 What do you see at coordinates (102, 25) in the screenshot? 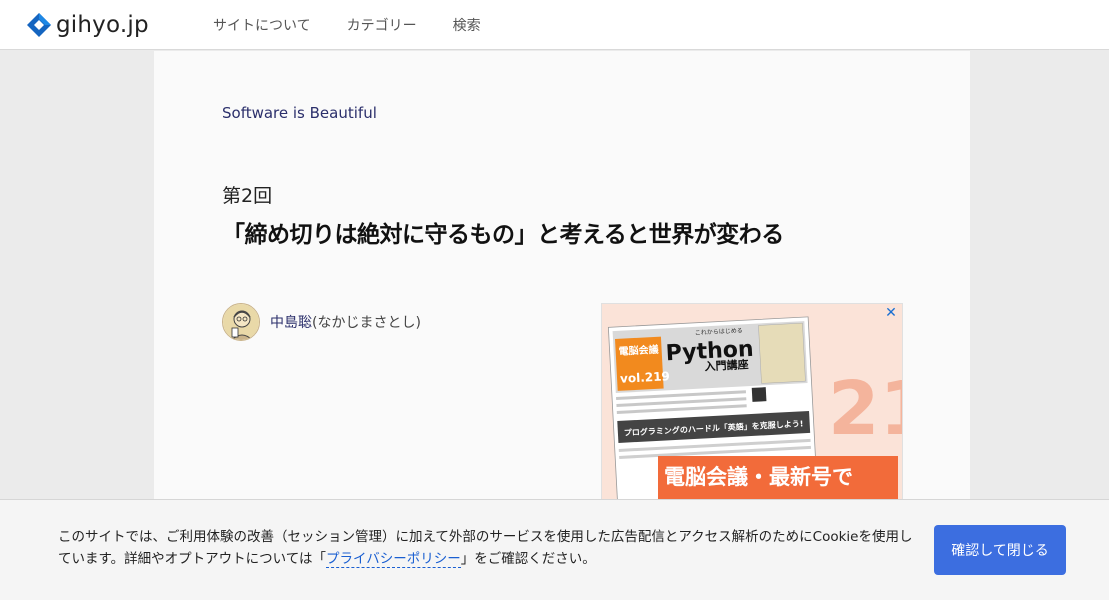
I see `logo-text: gihyo.jp` at bounding box center [102, 25].